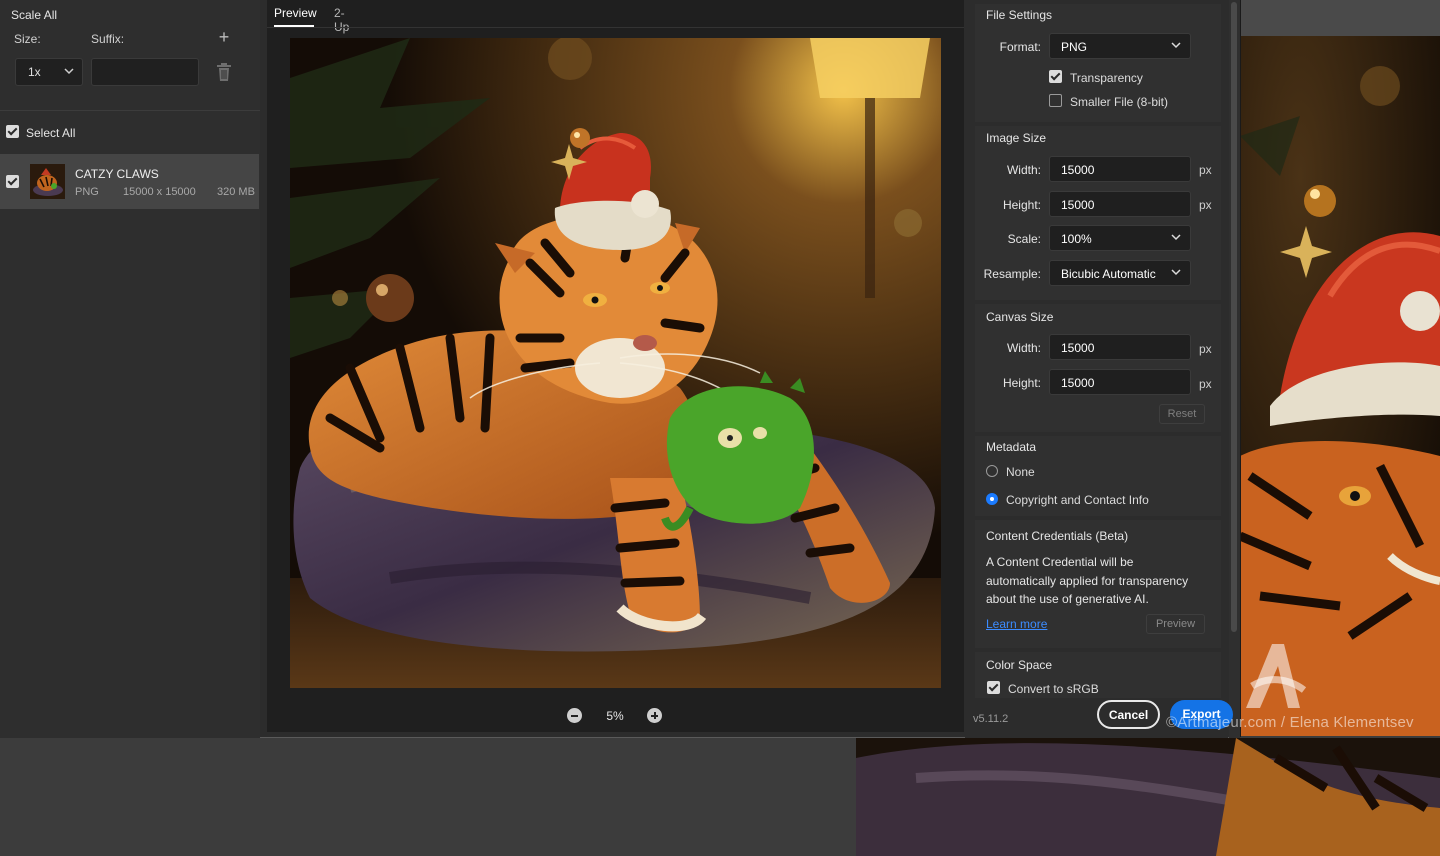 This screenshot has width=1440, height=856. What do you see at coordinates (12, 181) in the screenshot?
I see `asset-checkbox` at bounding box center [12, 181].